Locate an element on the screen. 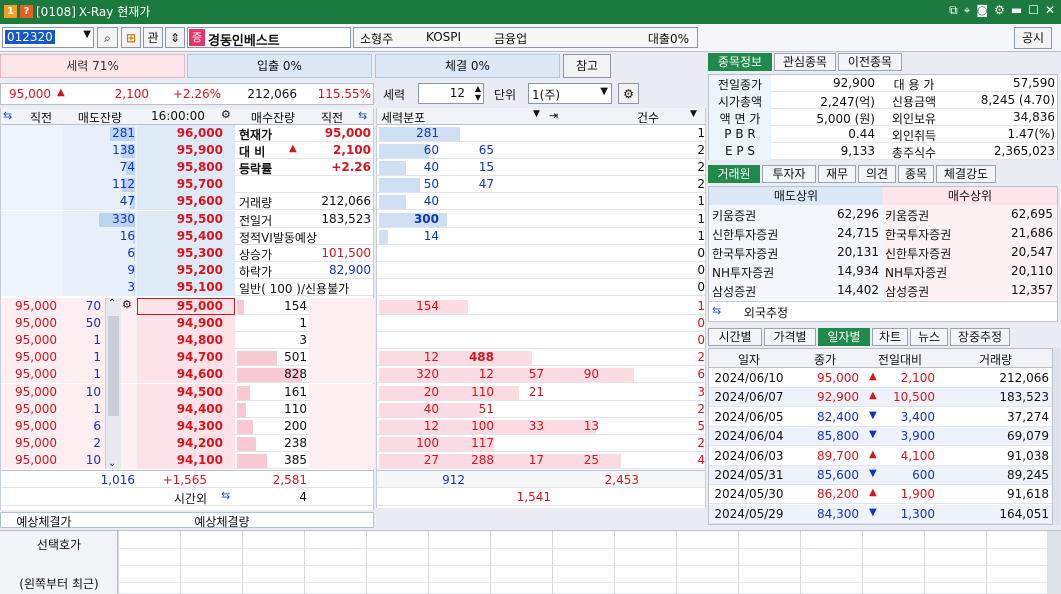  ask-row: 112 95,700 is located at coordinates (187, 185).